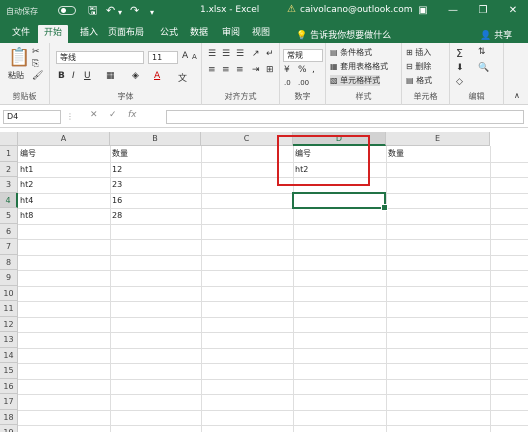 This screenshot has width=528, height=432. Describe the element at coordinates (9, 154) in the screenshot. I see `row-header-1: 1` at that location.